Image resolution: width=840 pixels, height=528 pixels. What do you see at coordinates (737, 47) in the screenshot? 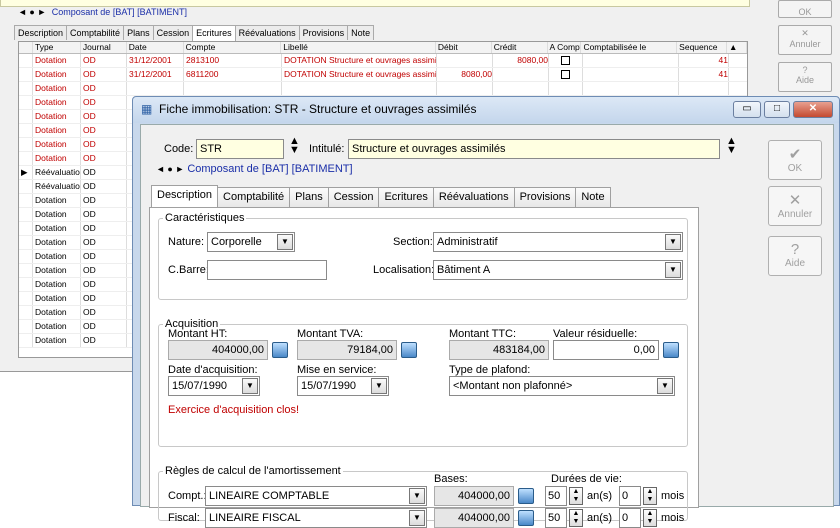
I see `scroll-up-icon: ▲` at bounding box center [737, 47].